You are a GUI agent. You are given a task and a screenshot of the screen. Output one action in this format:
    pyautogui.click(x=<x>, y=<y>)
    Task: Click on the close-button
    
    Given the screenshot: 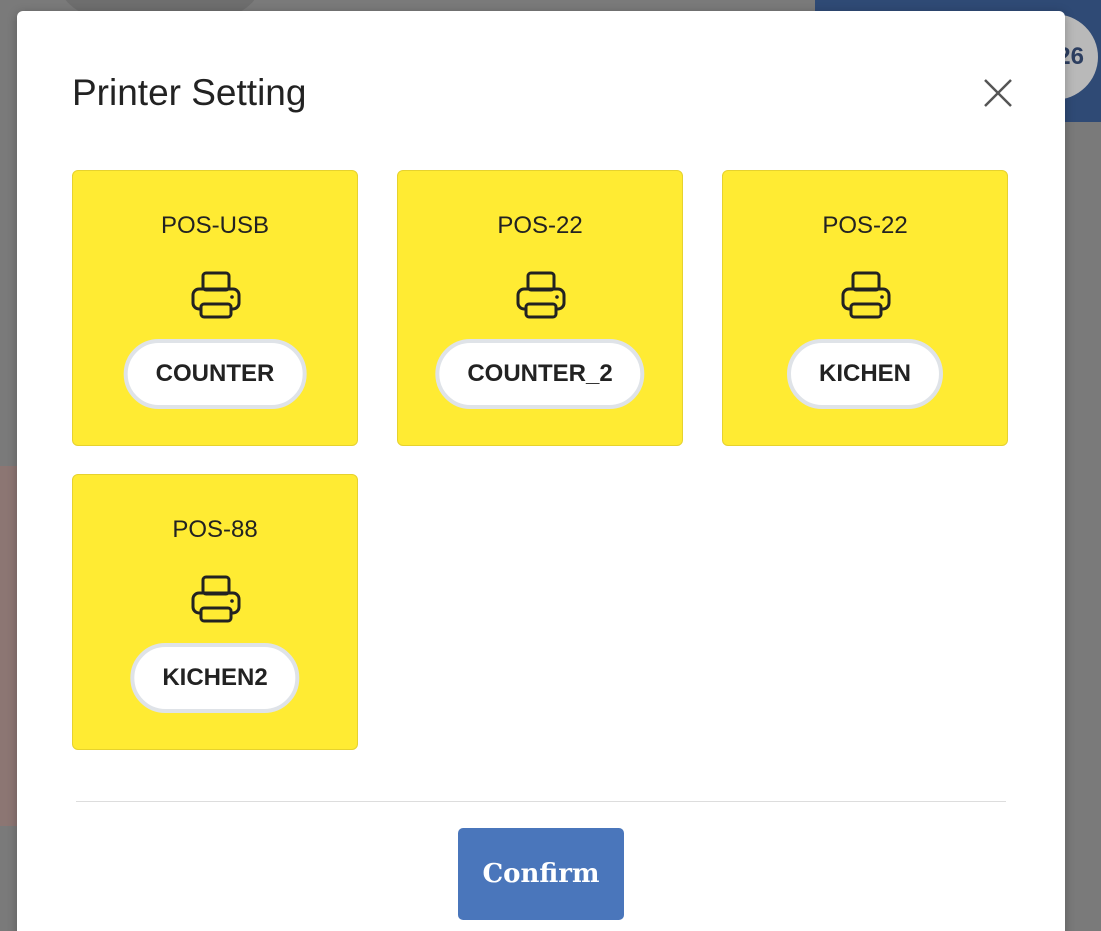 What is the action you would take?
    pyautogui.click(x=998, y=93)
    